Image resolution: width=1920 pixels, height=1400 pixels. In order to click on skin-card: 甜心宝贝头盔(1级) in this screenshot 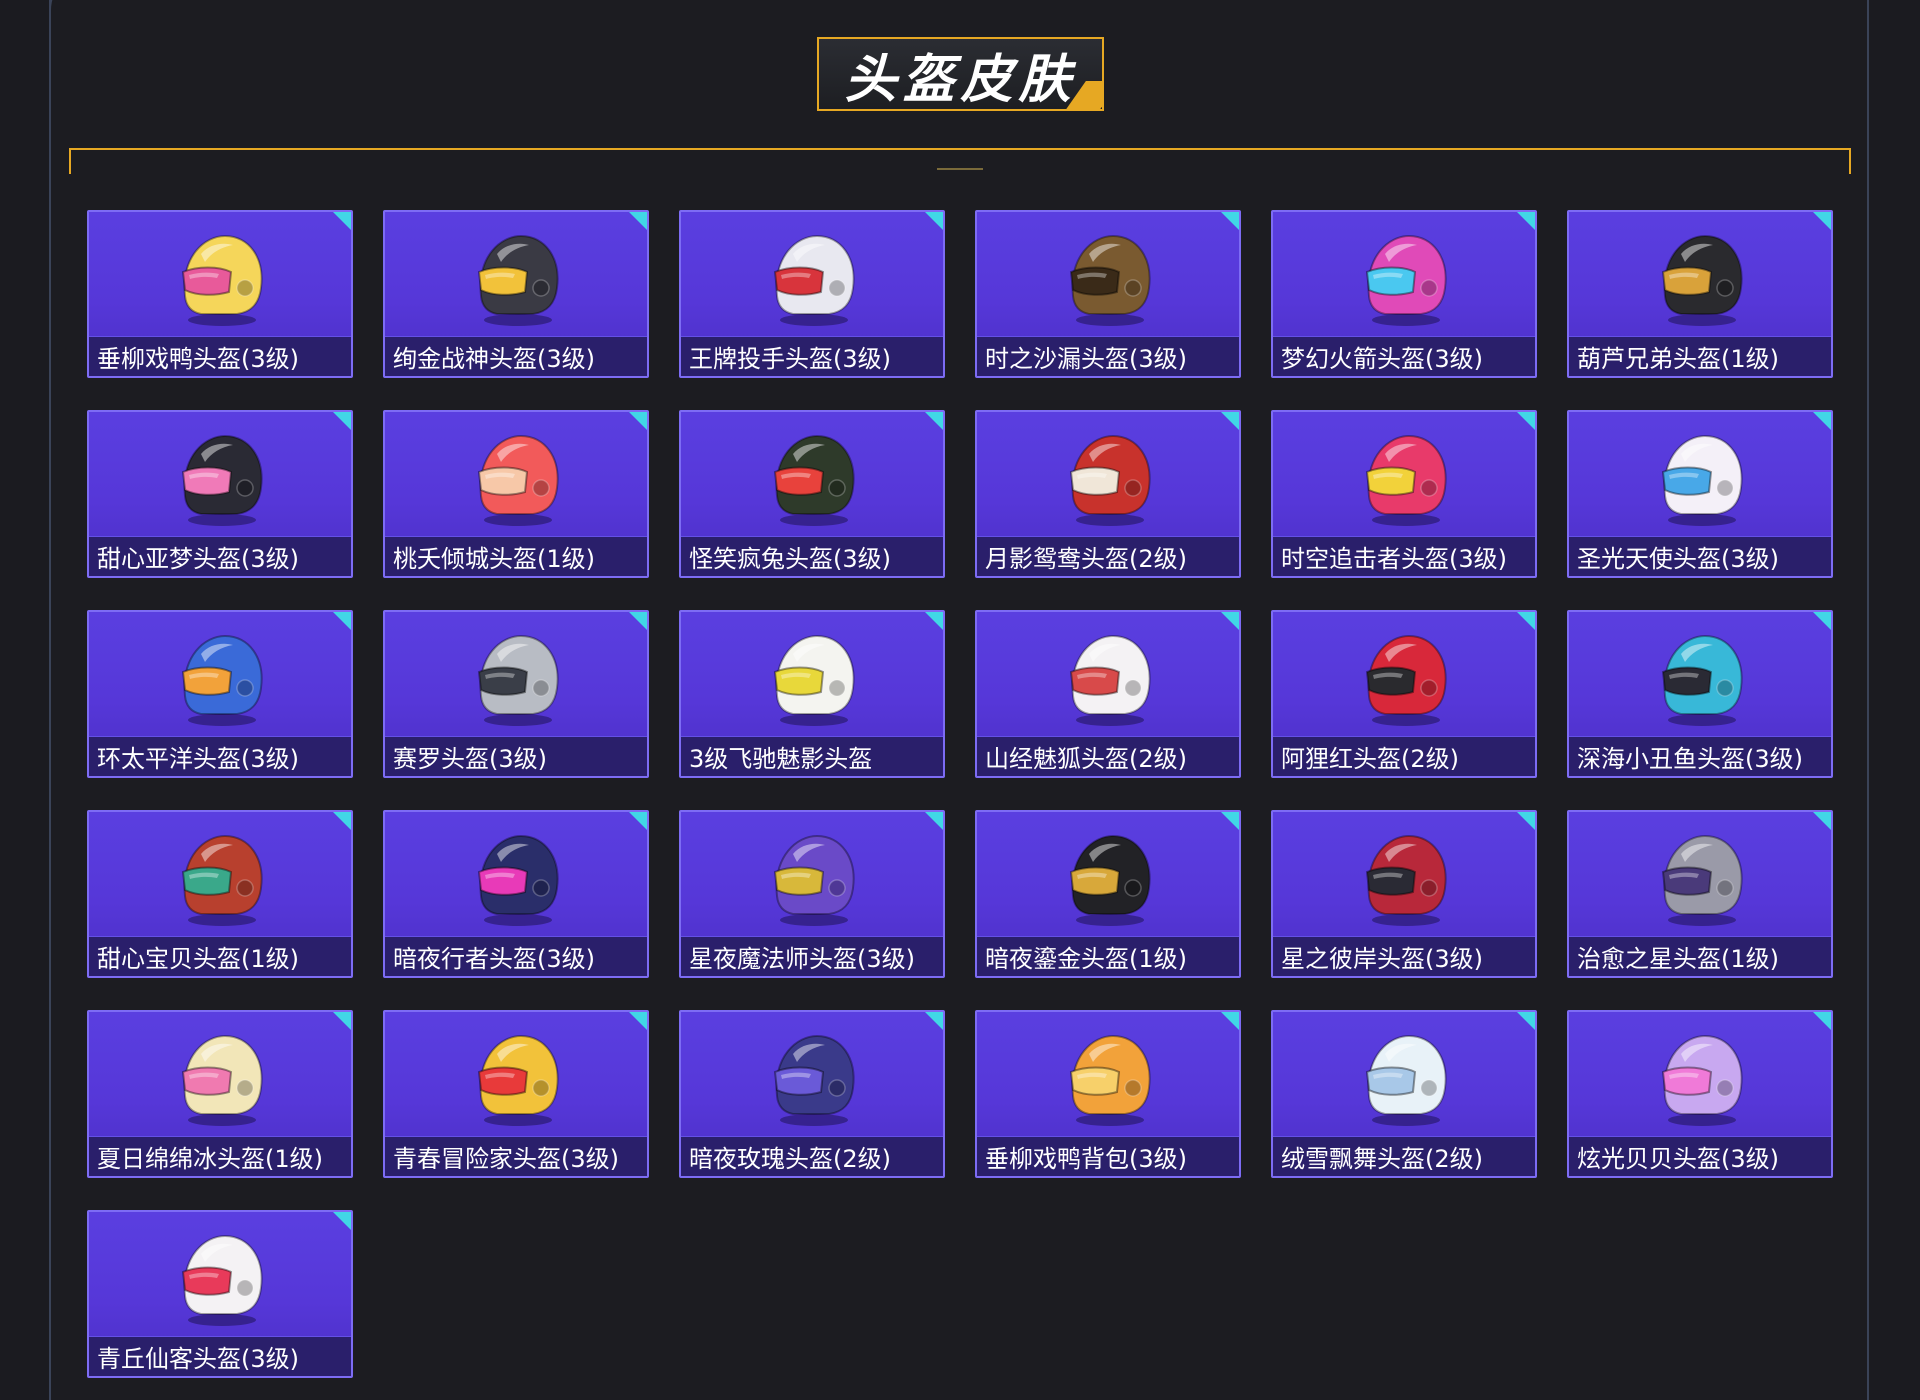, I will do `click(220, 894)`.